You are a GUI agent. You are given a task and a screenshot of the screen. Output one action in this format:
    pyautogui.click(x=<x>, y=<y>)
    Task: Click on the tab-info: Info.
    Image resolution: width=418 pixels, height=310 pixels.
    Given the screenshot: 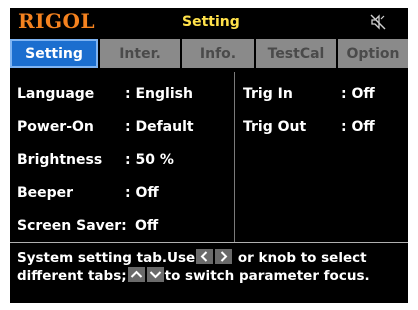 What is the action you would take?
    pyautogui.click(x=218, y=53)
    